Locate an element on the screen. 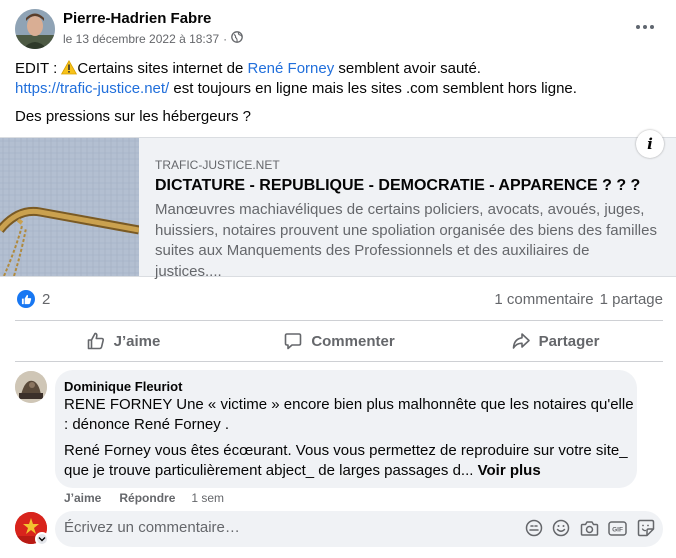 This screenshot has height=558, width=676. comment-actions: J’aime Répondre 1 sem is located at coordinates (144, 498).